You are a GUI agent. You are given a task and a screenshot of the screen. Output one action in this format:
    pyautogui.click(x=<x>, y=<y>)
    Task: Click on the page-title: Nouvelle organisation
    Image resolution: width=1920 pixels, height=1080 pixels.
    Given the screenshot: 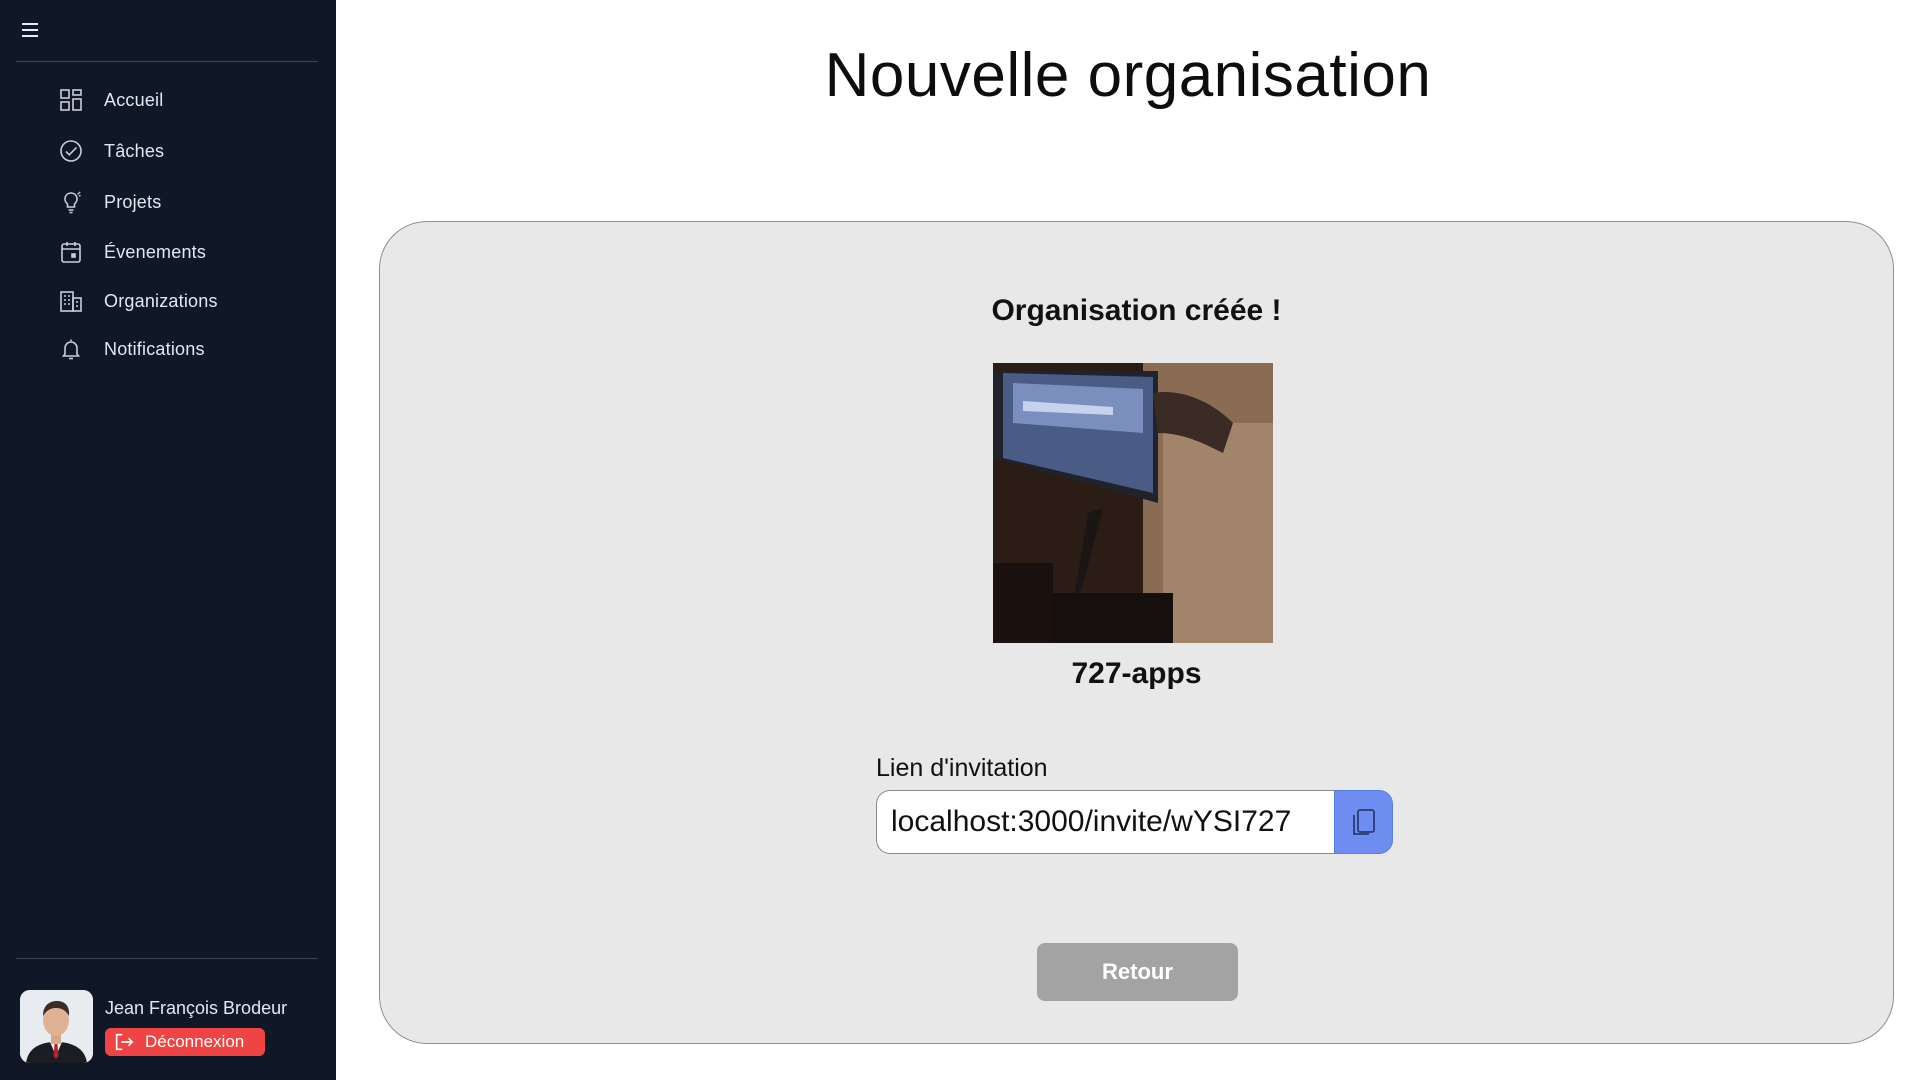 What is the action you would take?
    pyautogui.click(x=1128, y=75)
    